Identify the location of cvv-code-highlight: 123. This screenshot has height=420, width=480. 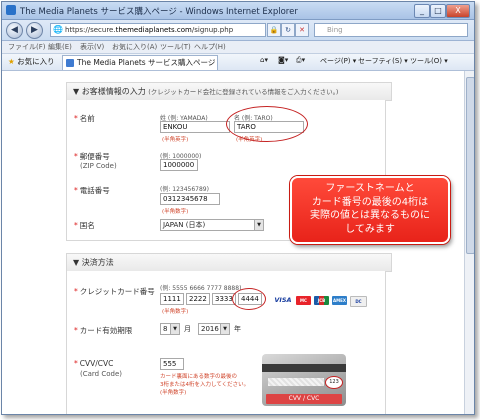
(334, 382).